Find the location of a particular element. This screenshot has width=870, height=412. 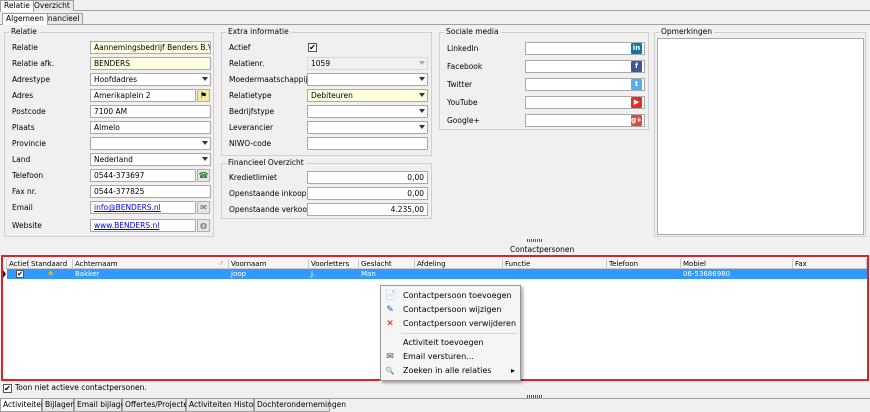

google-plus-input is located at coordinates (585, 120).